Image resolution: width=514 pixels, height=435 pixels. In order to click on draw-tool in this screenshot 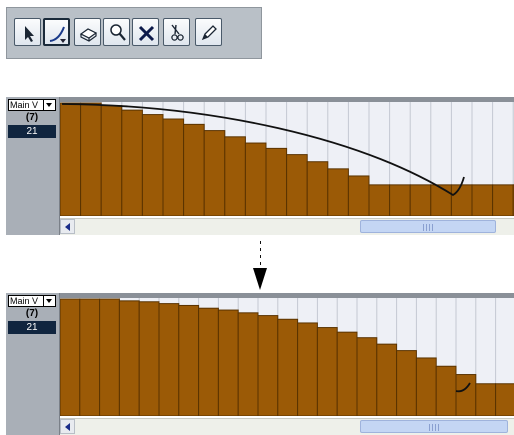, I will do `click(208, 32)`.